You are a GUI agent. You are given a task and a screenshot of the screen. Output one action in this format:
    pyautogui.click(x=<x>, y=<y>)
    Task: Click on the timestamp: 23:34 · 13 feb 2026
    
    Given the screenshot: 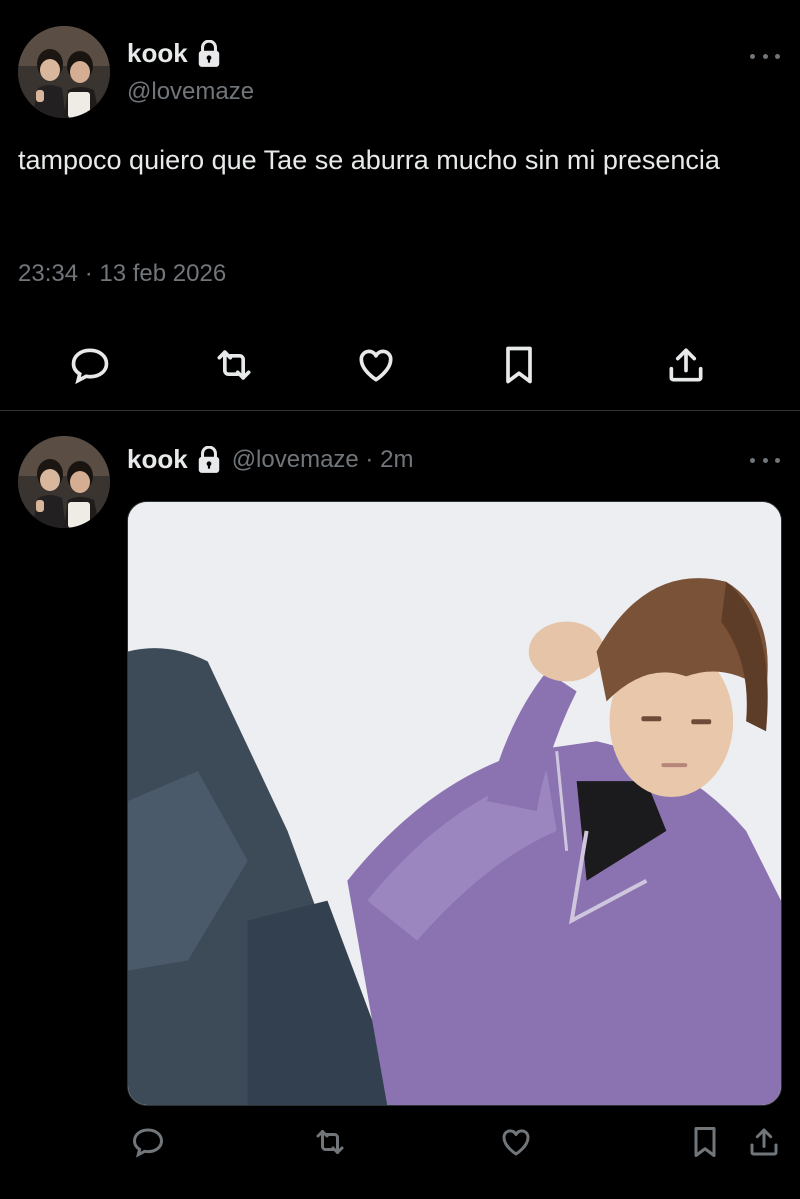 What is the action you would take?
    pyautogui.click(x=122, y=274)
    